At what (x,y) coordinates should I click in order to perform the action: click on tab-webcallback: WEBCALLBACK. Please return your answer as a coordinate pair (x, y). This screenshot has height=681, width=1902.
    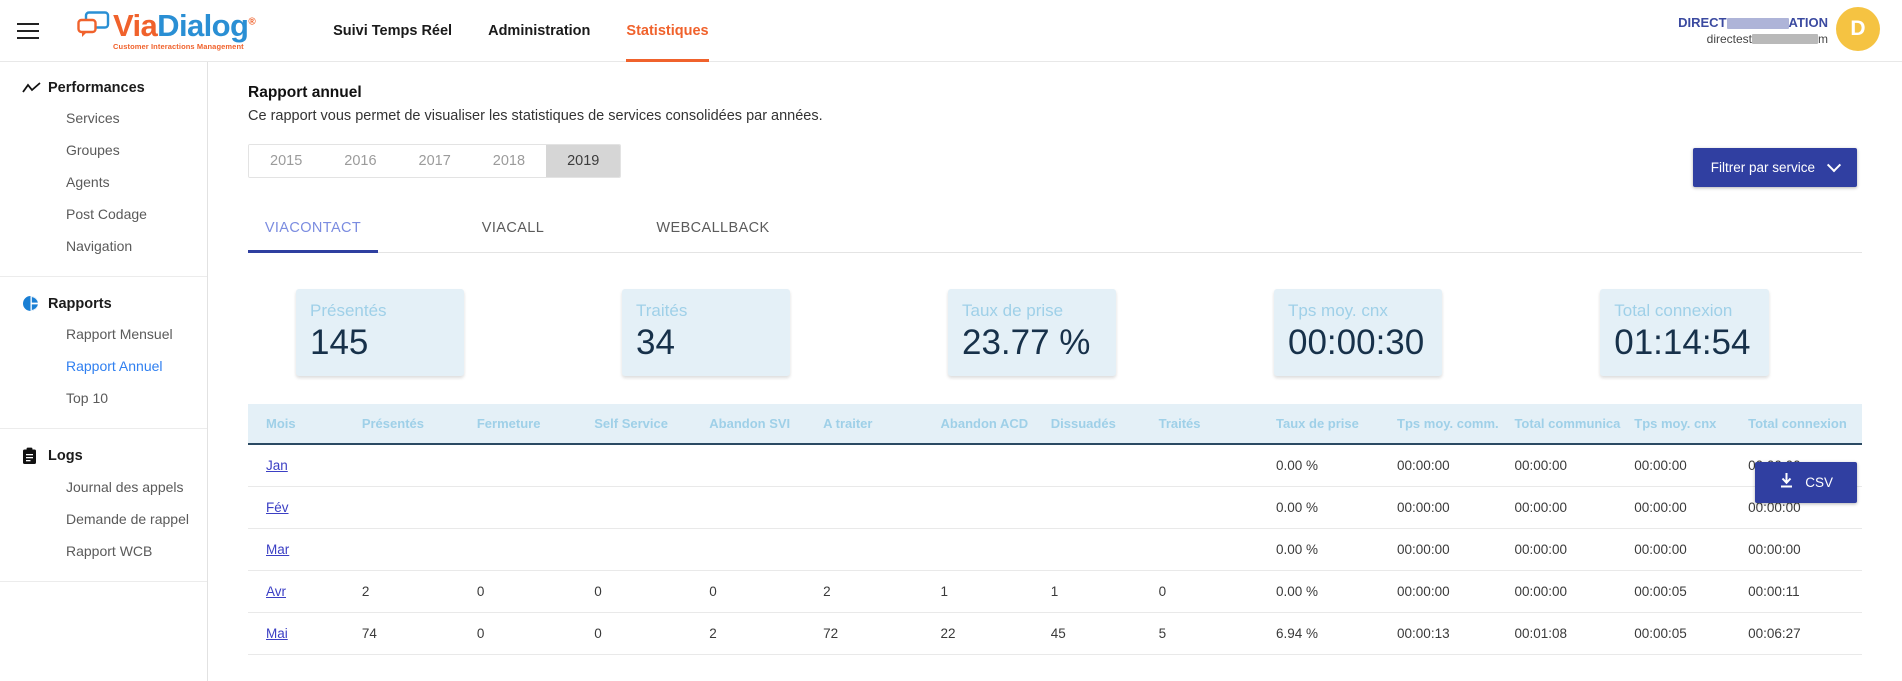
    Looking at the image, I should click on (713, 230).